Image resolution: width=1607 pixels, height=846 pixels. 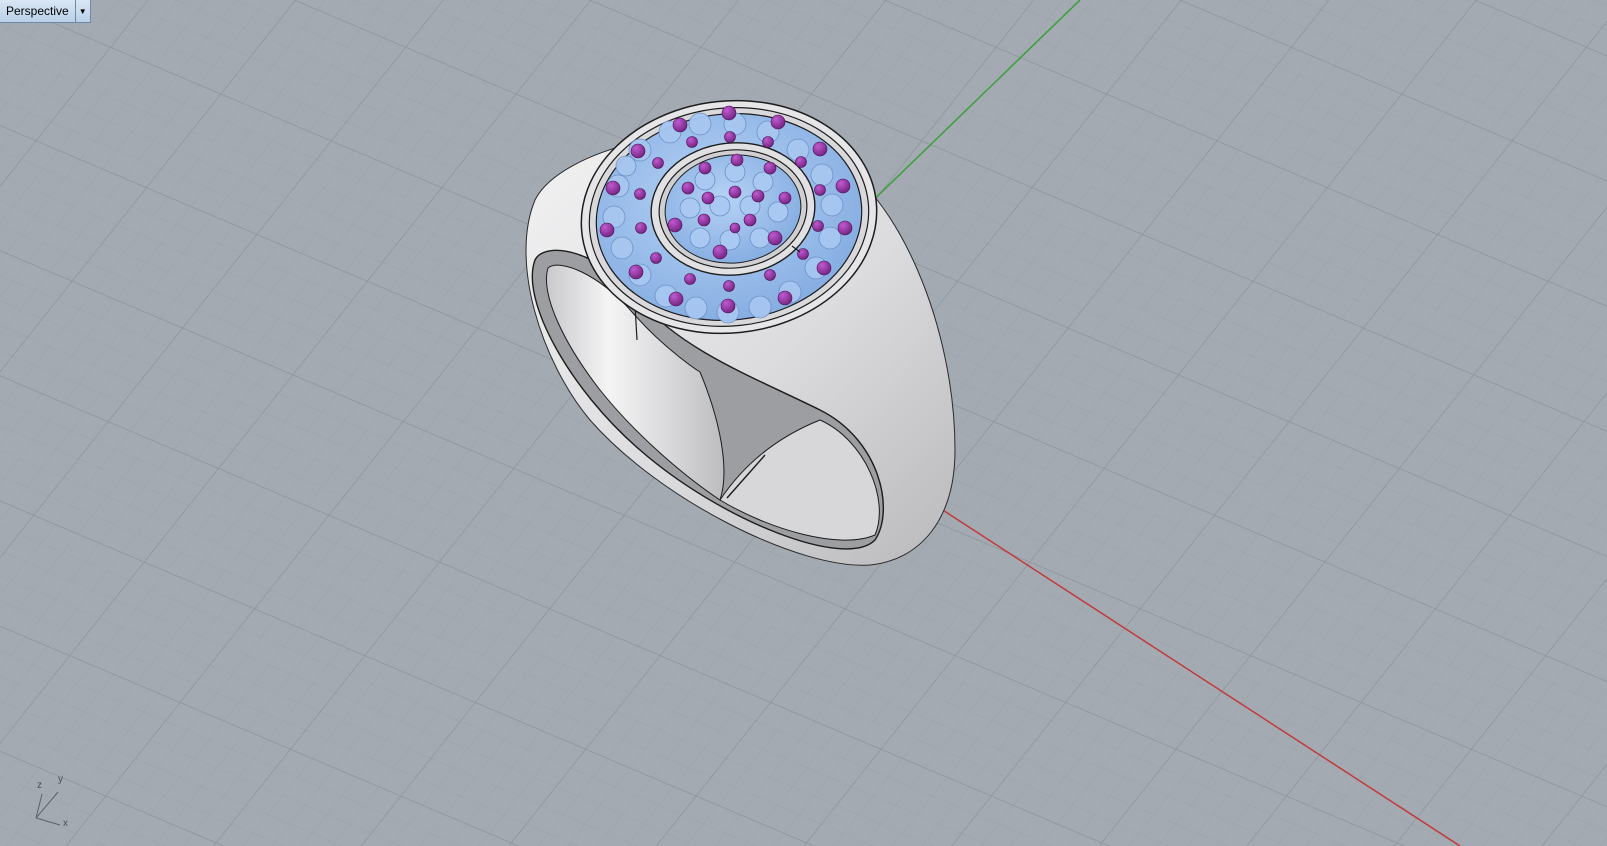 What do you see at coordinates (39, 785) in the screenshot?
I see `axis-label-z: z` at bounding box center [39, 785].